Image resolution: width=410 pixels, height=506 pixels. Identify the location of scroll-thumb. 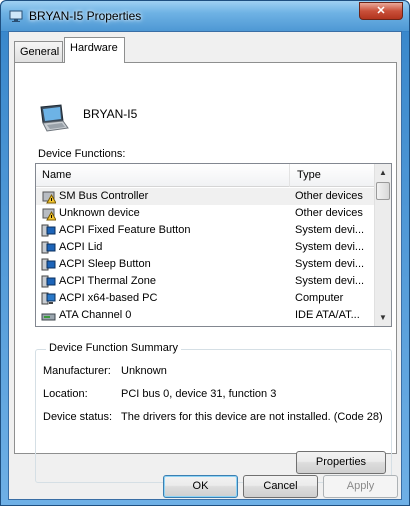
(383, 191).